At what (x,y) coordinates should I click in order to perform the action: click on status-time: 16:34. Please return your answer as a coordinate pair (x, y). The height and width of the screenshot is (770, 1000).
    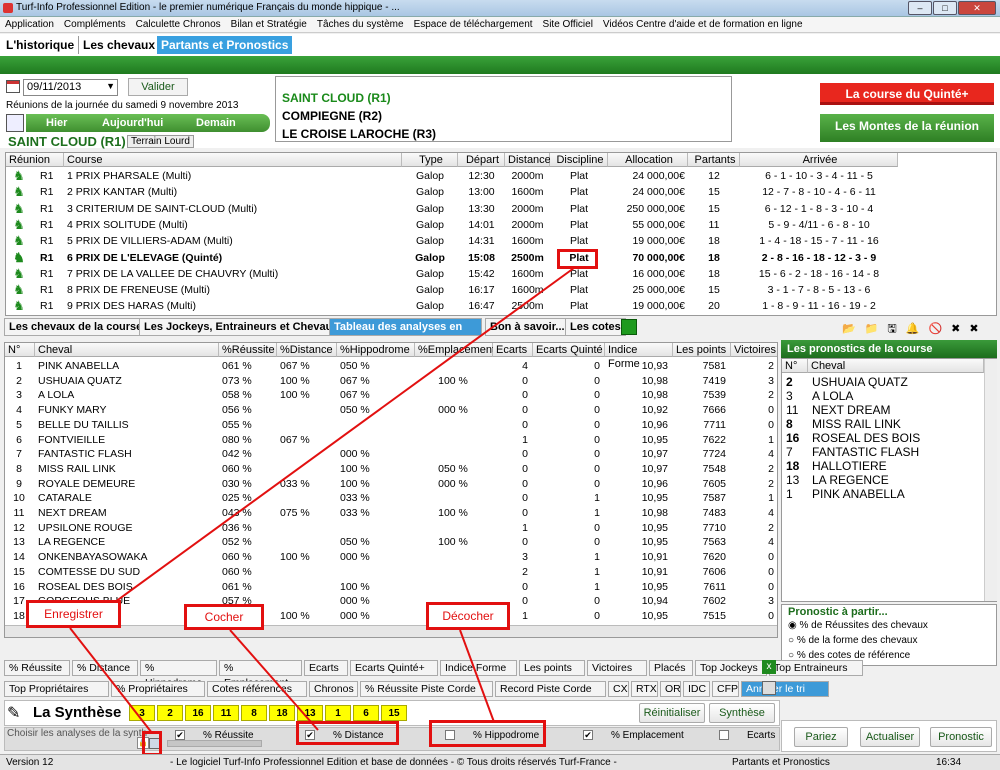
    Looking at the image, I should click on (949, 762).